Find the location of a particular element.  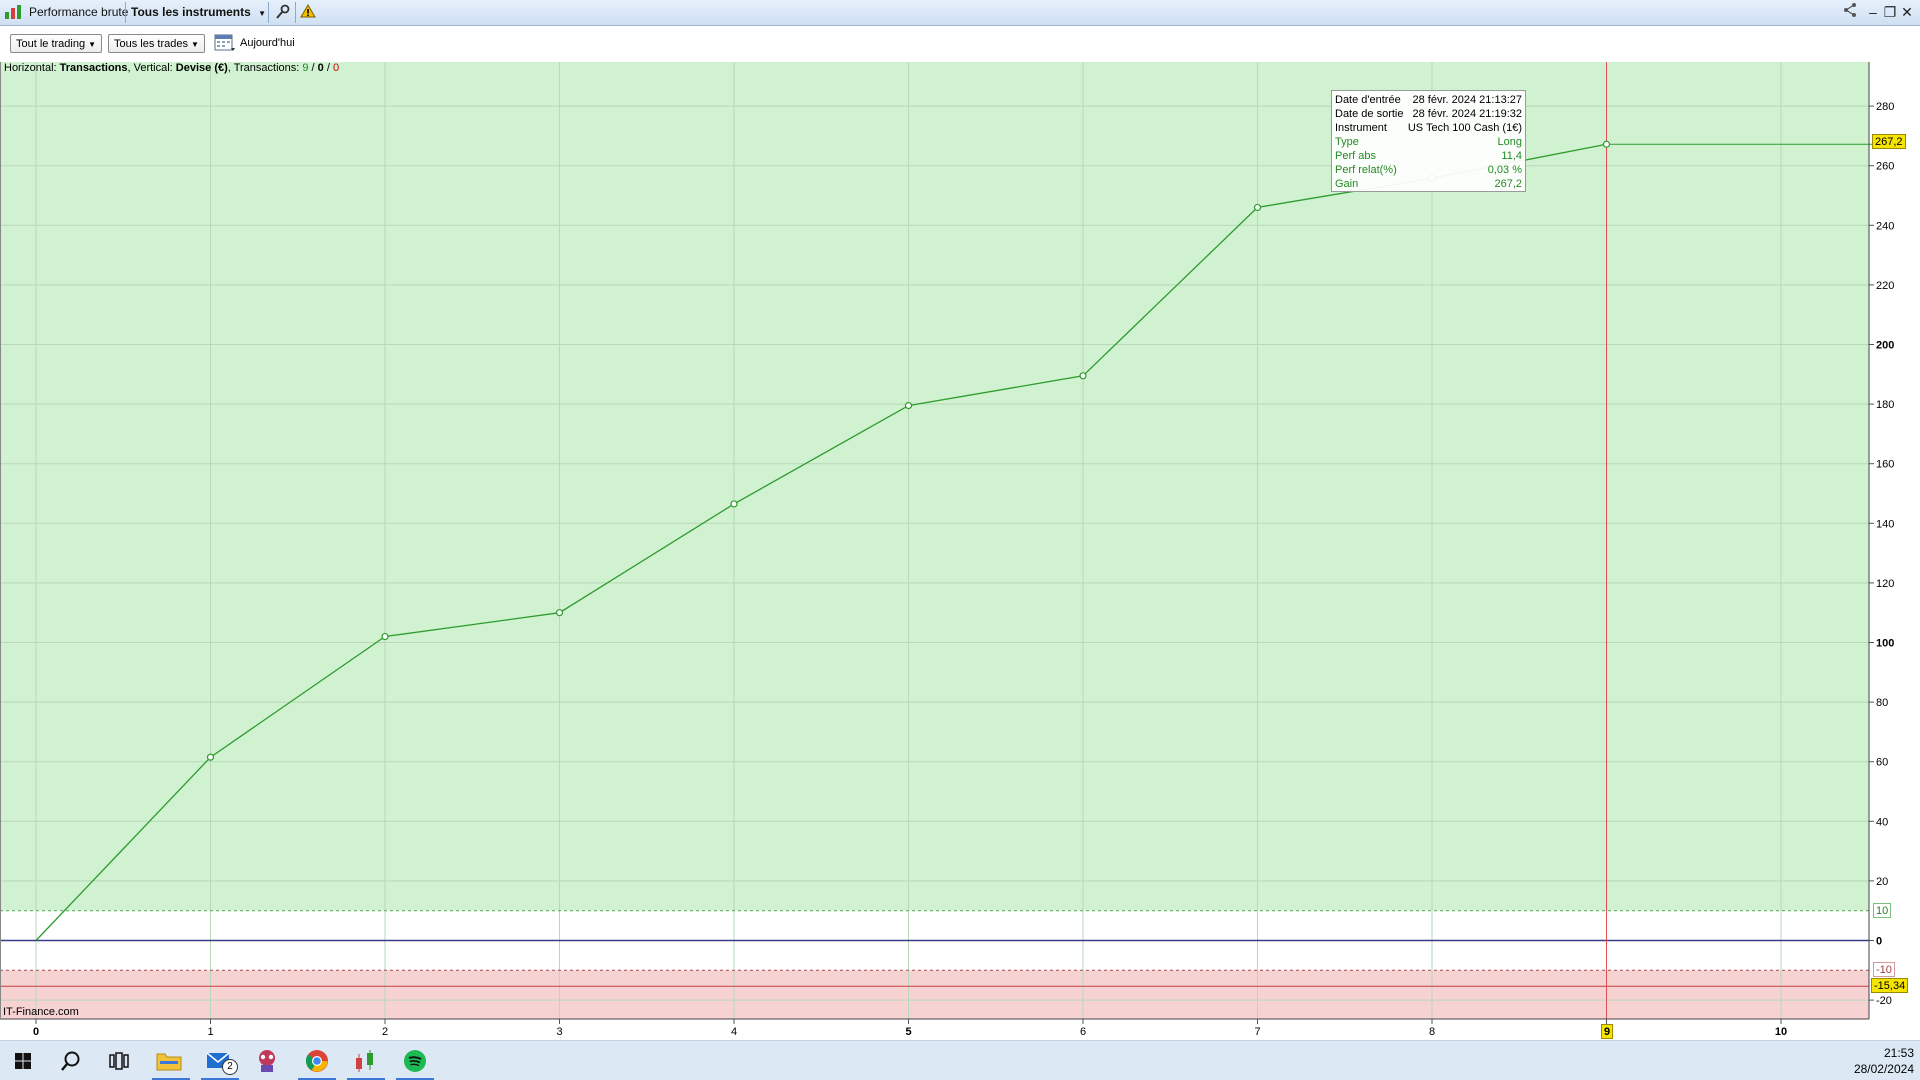

y-tick-label: 140 is located at coordinates (1885, 524).